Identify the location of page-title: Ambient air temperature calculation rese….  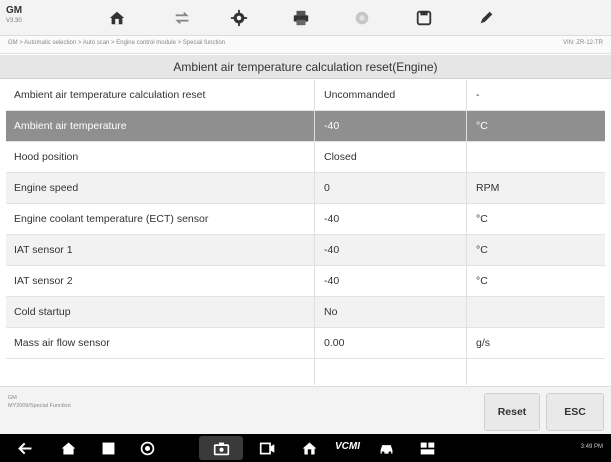
(305, 67).